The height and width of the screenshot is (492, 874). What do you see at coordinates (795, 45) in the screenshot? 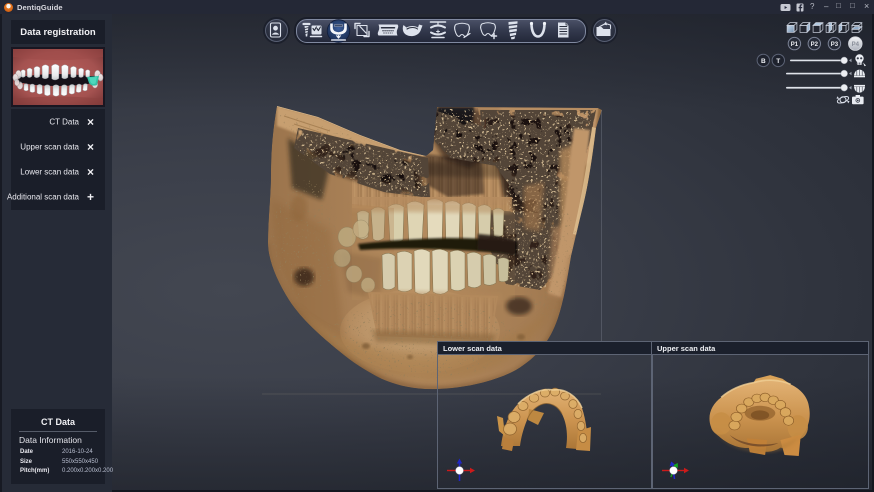
I see `svg-text: P1` at bounding box center [795, 45].